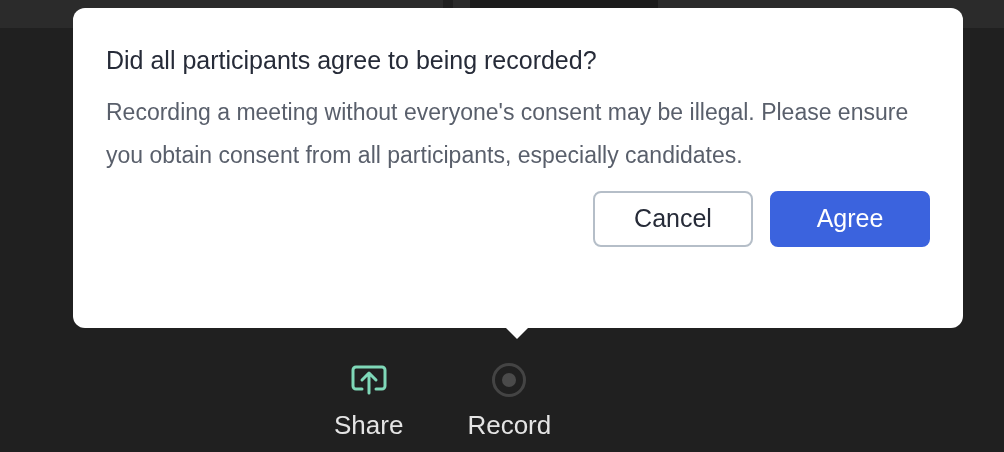 The image size is (1004, 452). Describe the element at coordinates (509, 400) in the screenshot. I see `record-button: Record` at that location.